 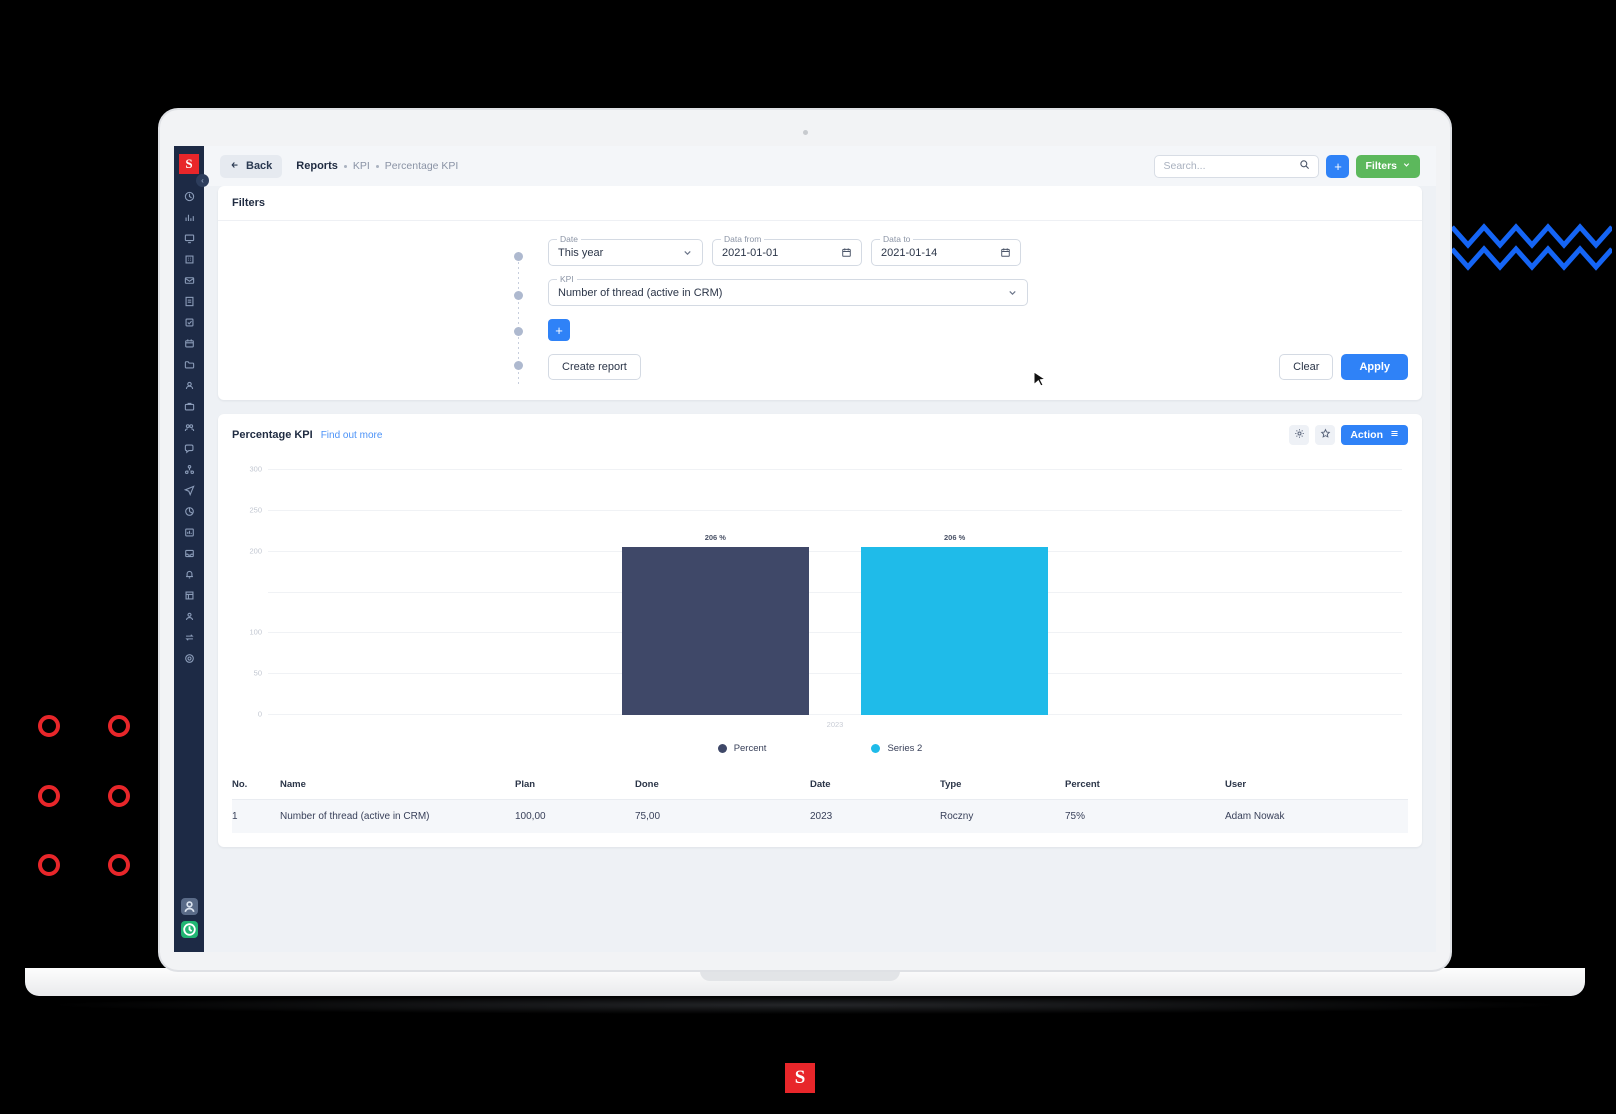 What do you see at coordinates (189, 164) in the screenshot?
I see `brand-logo: S` at bounding box center [189, 164].